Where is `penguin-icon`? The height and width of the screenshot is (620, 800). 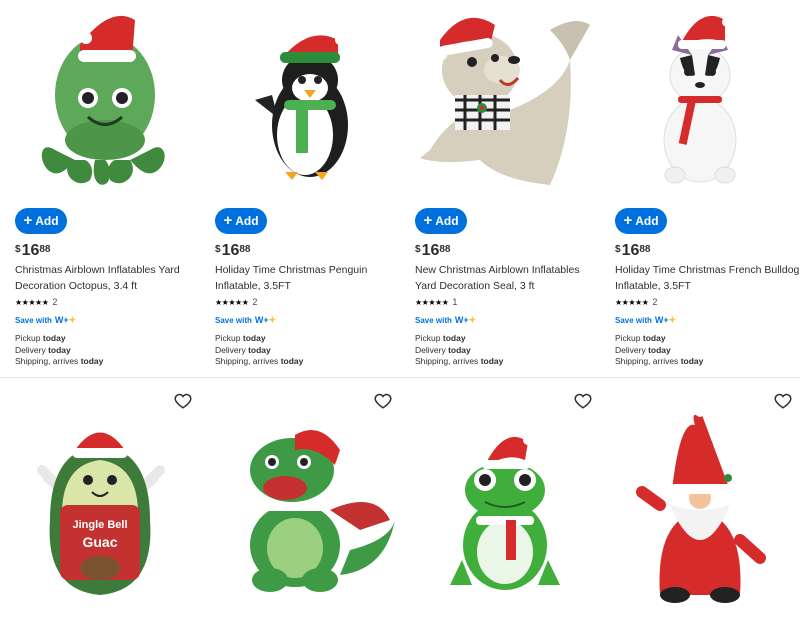 penguin-icon is located at coordinates (301, 107).